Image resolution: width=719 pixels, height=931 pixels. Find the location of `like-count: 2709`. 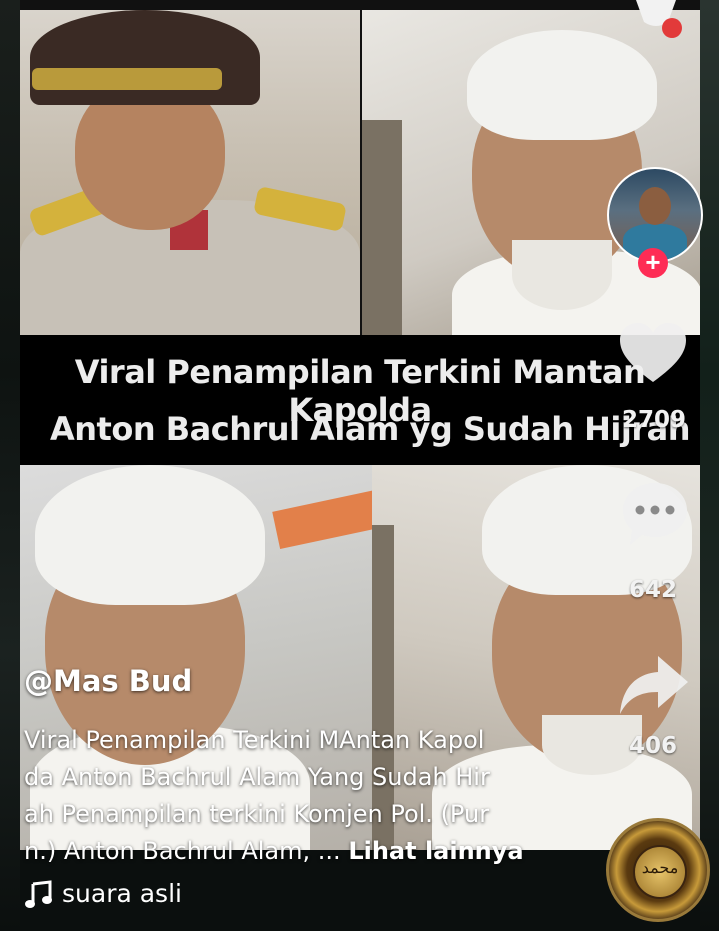

like-count: 2709 is located at coordinates (653, 420).